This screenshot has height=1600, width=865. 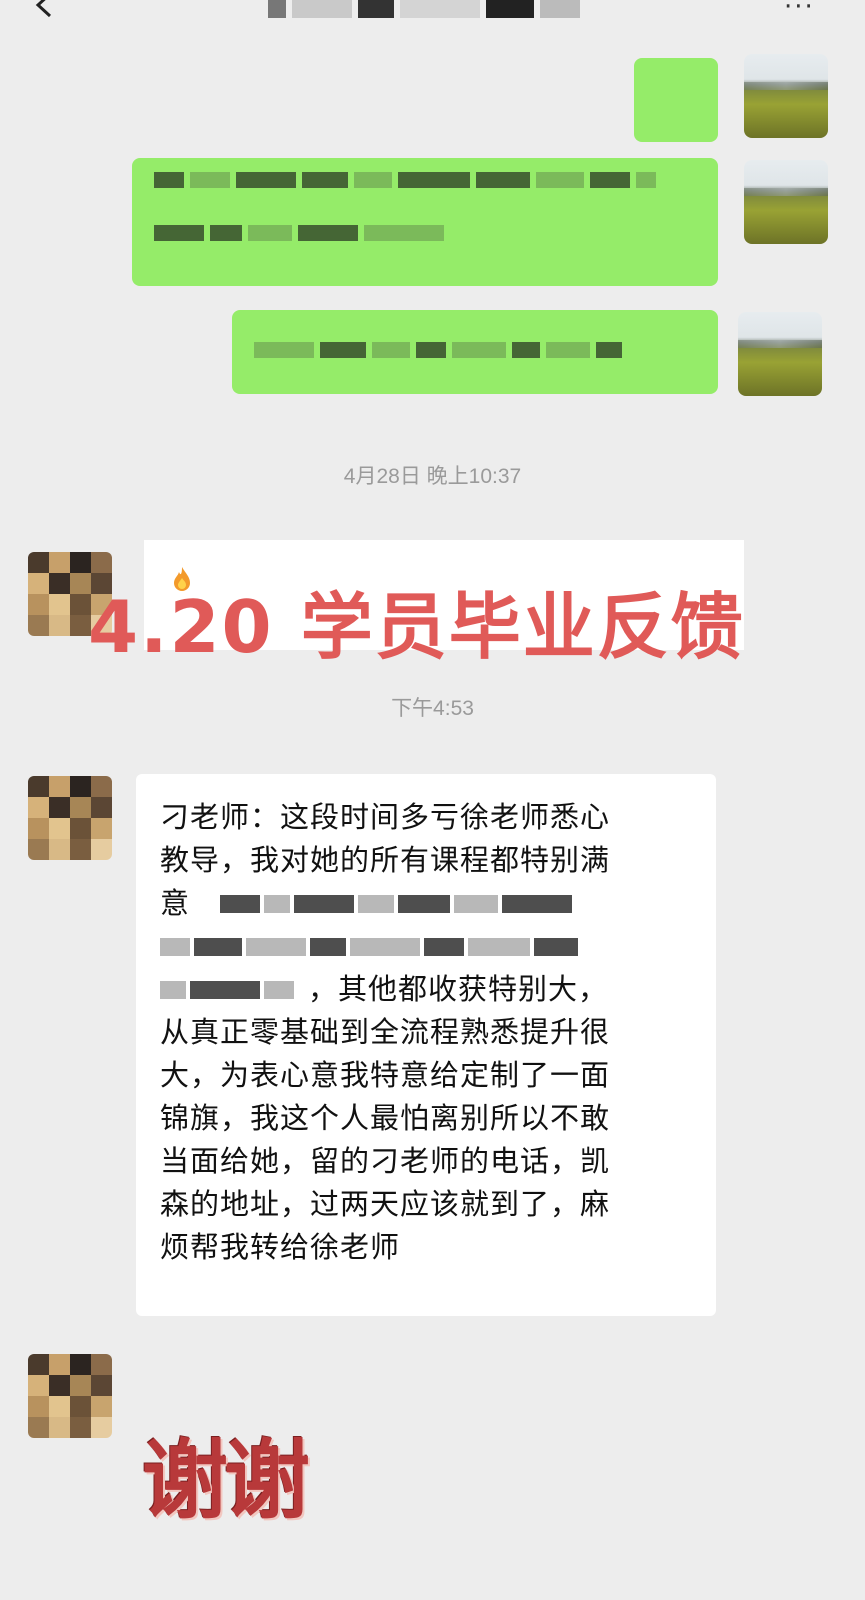 What do you see at coordinates (385, 1075) in the screenshot?
I see `message-line: 大，为表心意我特意给定制了一面` at bounding box center [385, 1075].